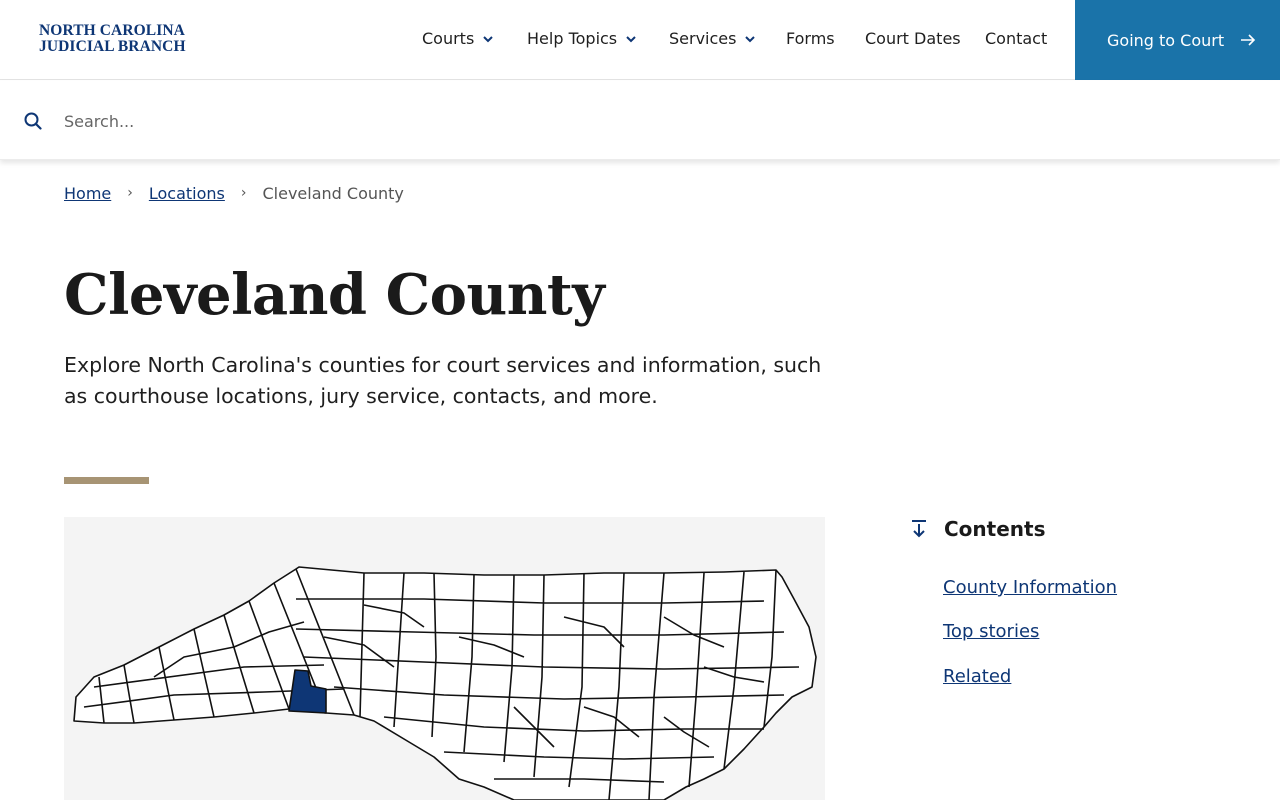  I want to click on nav-label: Contact, so click(1016, 38).